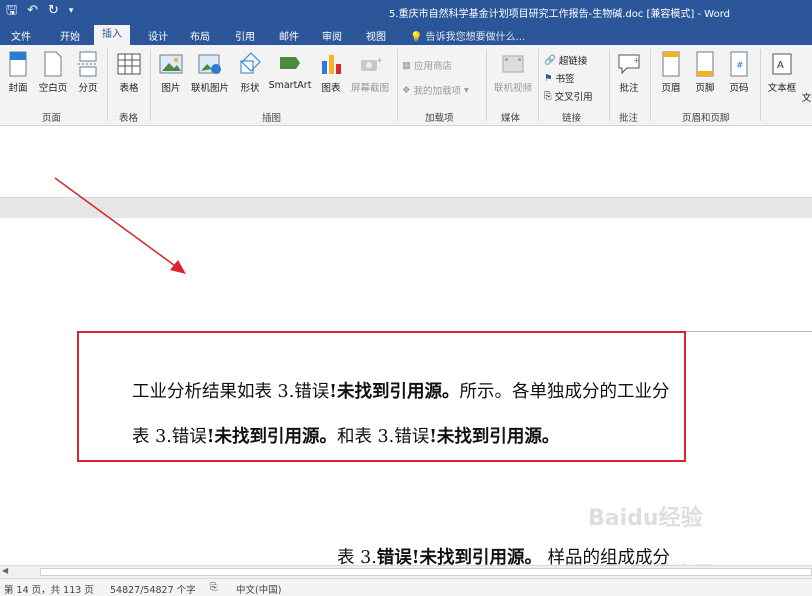 The height and width of the screenshot is (596, 812). I want to click on page-count: 第 14 页，共 113 页, so click(49, 589).